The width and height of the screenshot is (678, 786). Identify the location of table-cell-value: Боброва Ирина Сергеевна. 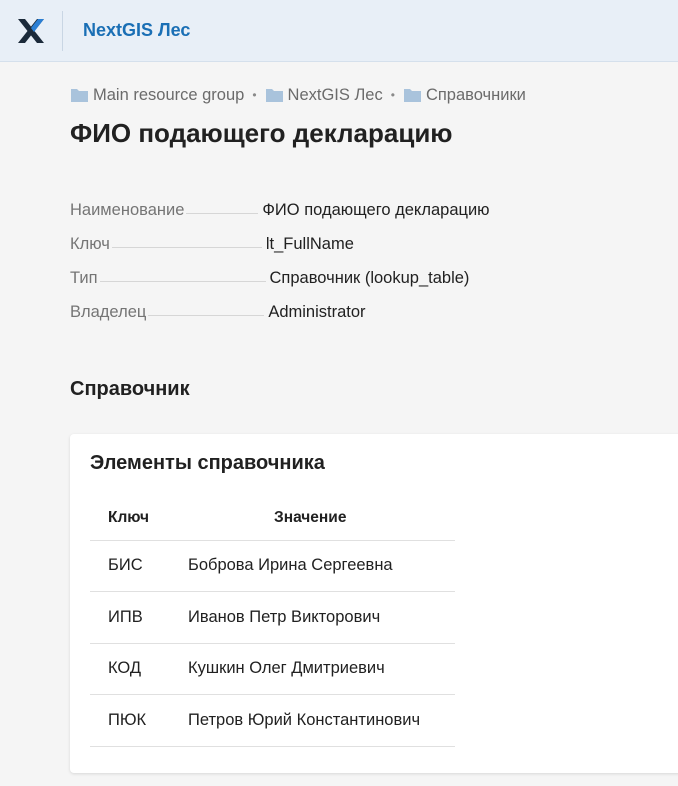
(321, 566).